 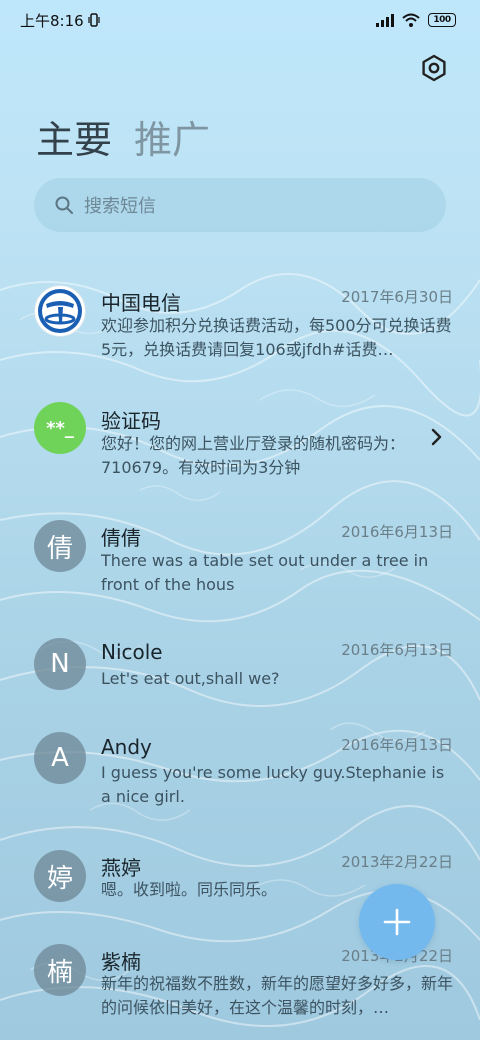 What do you see at coordinates (126, 747) in the screenshot?
I see `contact-name: Andy` at bounding box center [126, 747].